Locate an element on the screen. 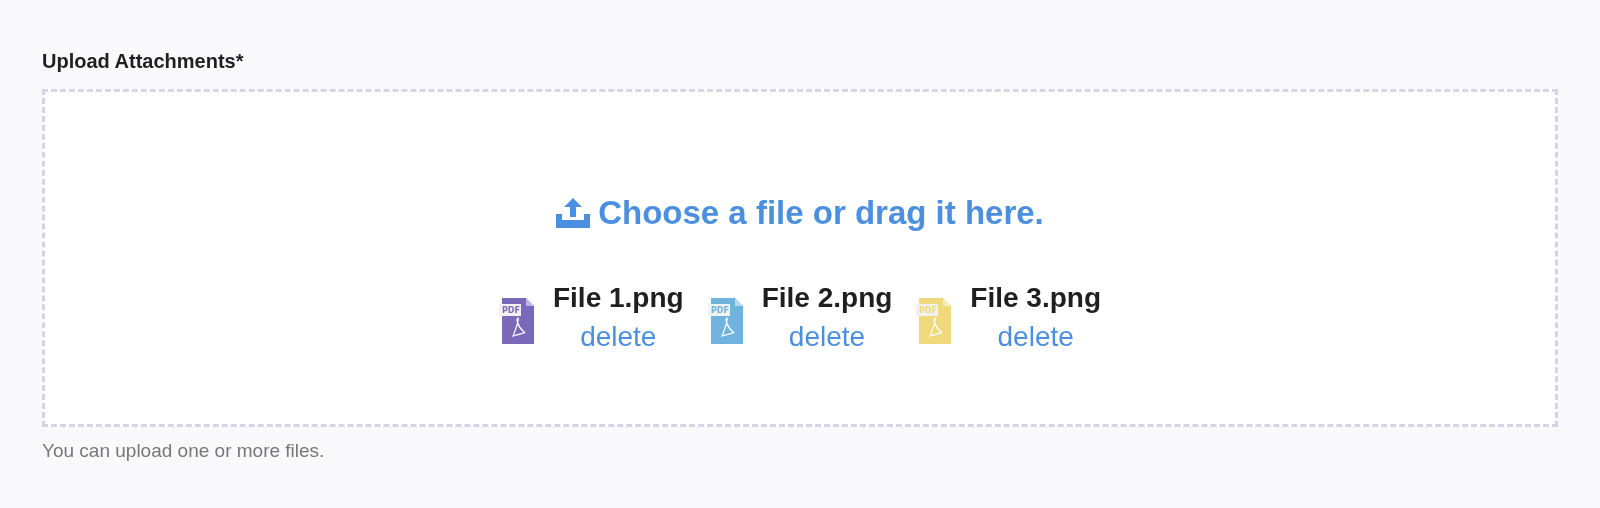 The image size is (1600, 508). file-name: File 2.png is located at coordinates (827, 297).